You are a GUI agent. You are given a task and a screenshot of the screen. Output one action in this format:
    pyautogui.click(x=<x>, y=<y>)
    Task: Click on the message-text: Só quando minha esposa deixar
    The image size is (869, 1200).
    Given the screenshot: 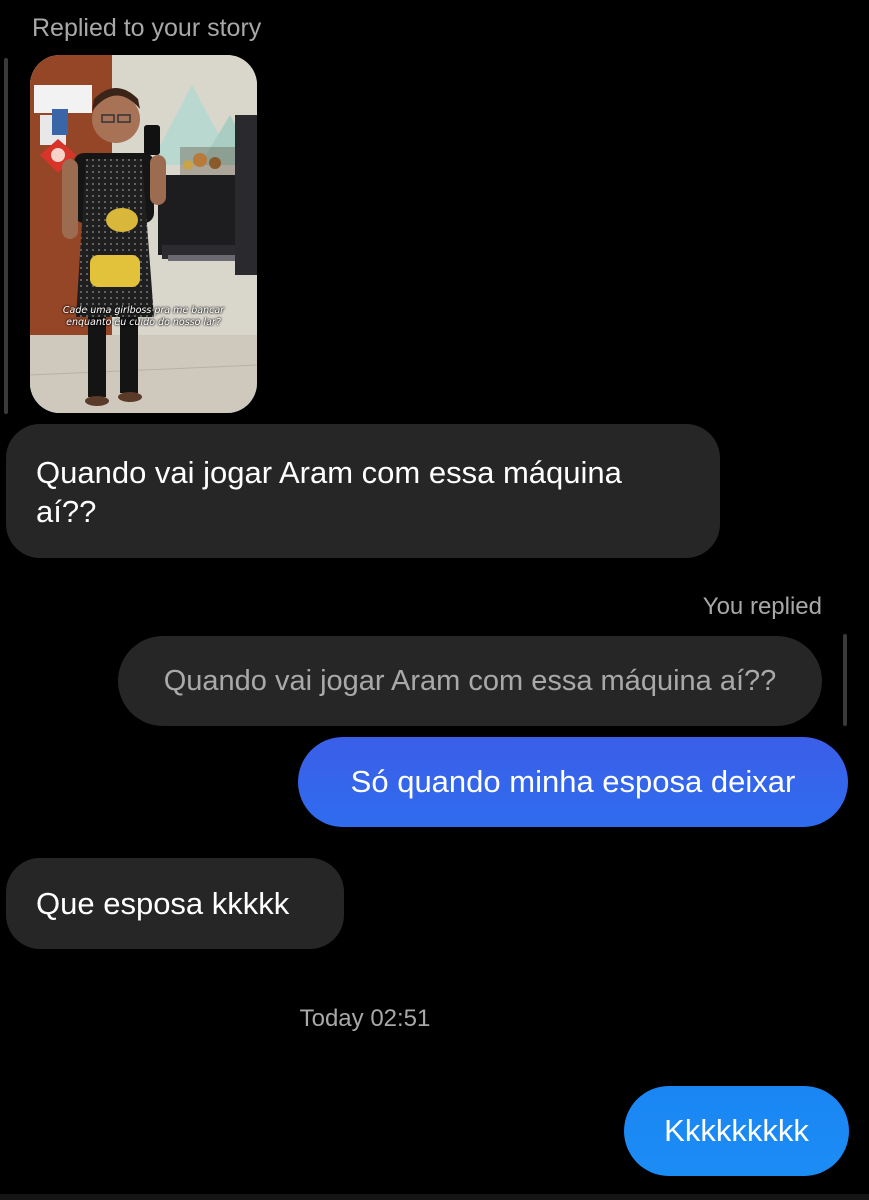 What is the action you would take?
    pyautogui.click(x=573, y=781)
    